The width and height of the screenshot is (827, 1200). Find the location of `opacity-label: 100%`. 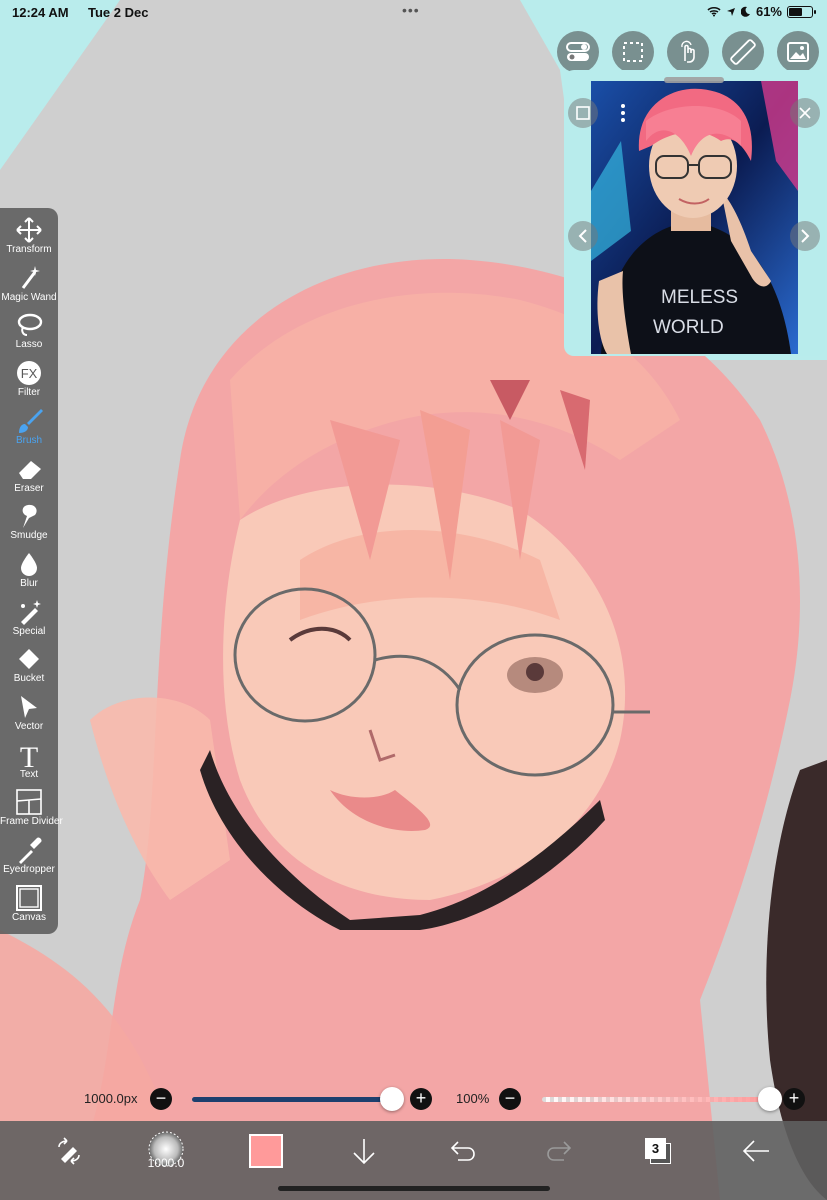

opacity-label: 100% is located at coordinates (473, 1098).